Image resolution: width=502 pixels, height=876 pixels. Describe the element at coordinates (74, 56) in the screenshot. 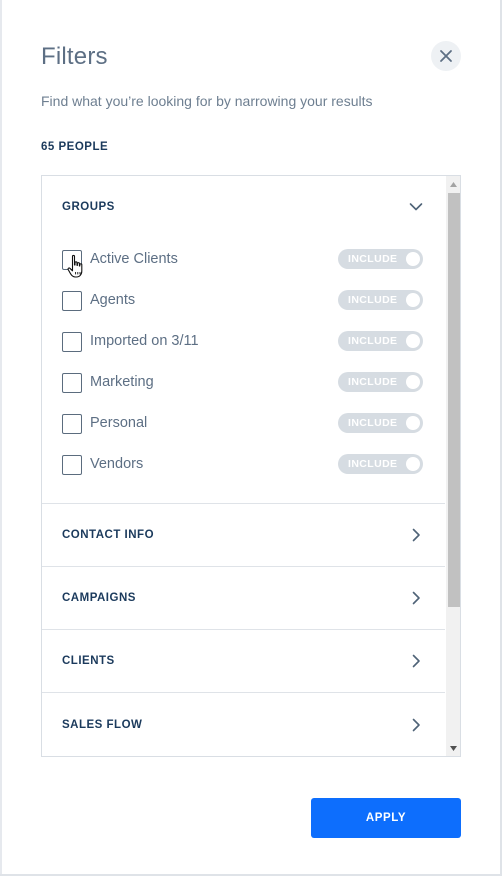

I see `panel-title: Filters` at that location.